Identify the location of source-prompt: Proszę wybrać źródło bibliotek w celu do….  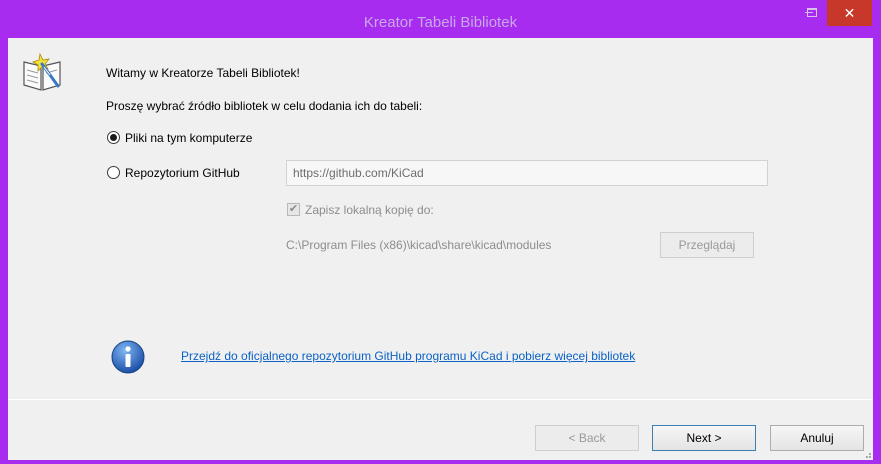
(264, 106).